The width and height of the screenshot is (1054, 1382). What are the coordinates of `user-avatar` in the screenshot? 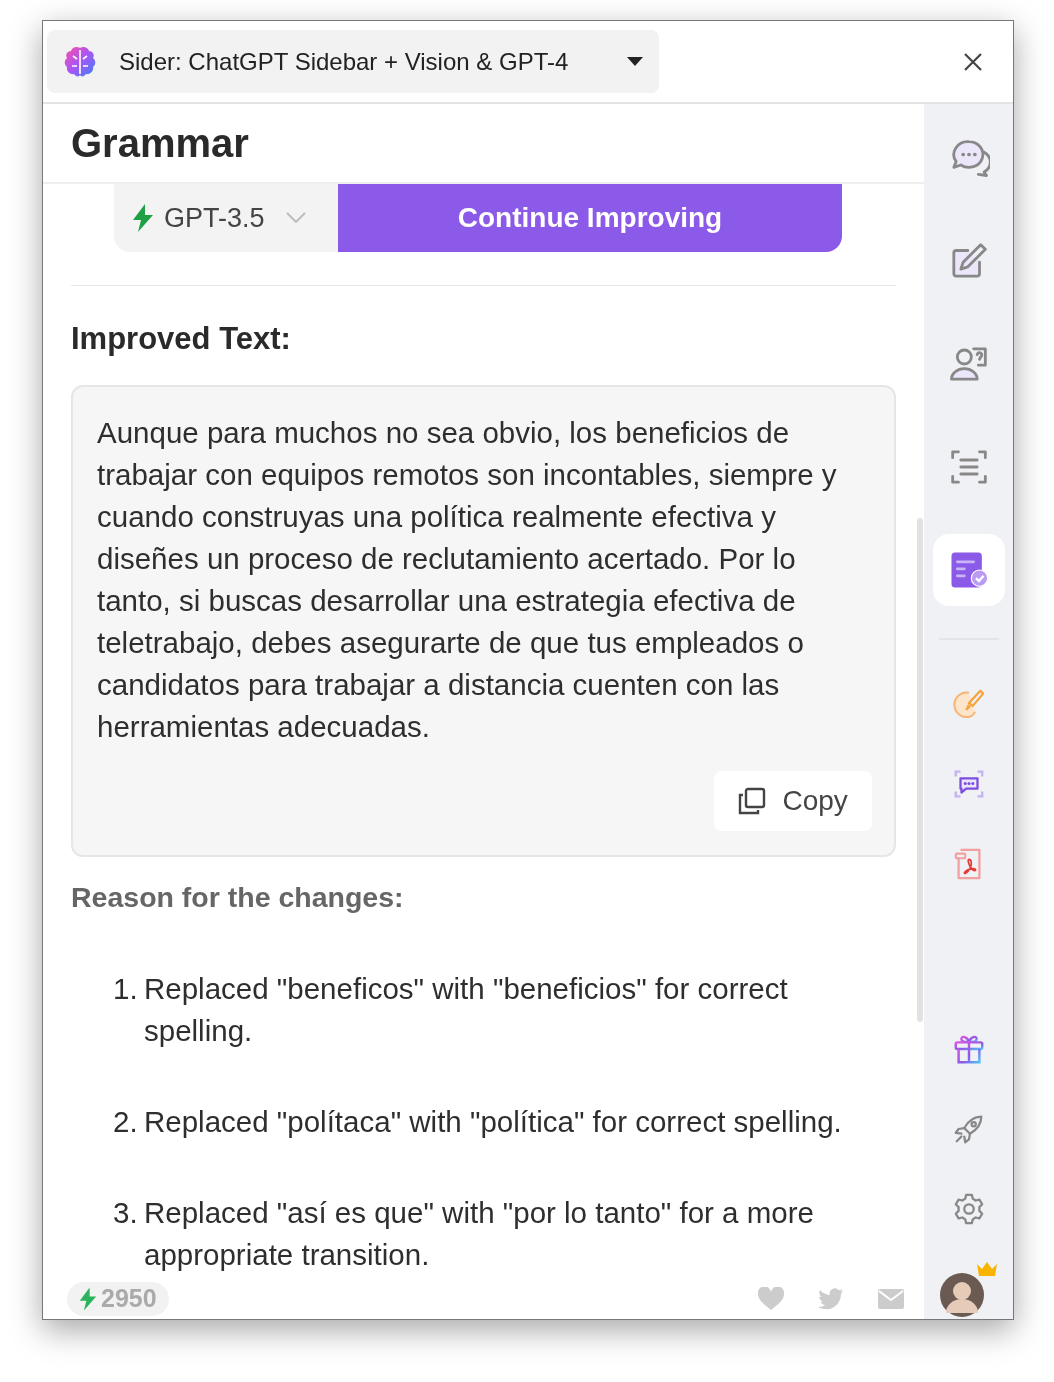 It's located at (968, 1289).